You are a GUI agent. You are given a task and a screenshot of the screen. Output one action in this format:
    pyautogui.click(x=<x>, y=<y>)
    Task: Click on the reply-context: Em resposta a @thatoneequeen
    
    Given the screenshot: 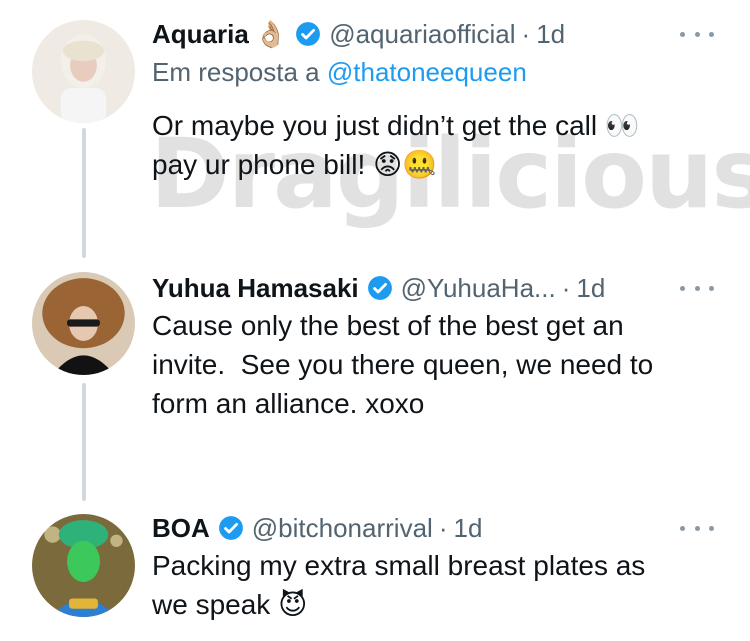 What is the action you would take?
    pyautogui.click(x=339, y=72)
    